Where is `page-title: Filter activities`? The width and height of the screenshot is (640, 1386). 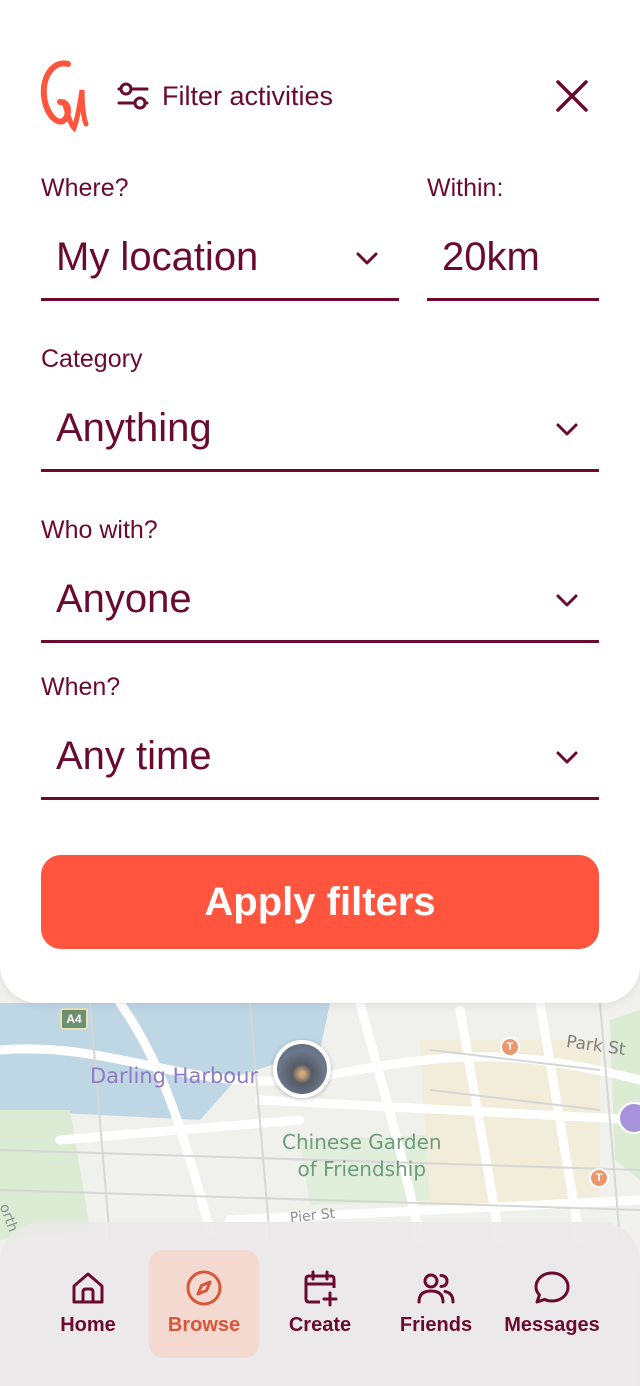 page-title: Filter activities is located at coordinates (248, 95).